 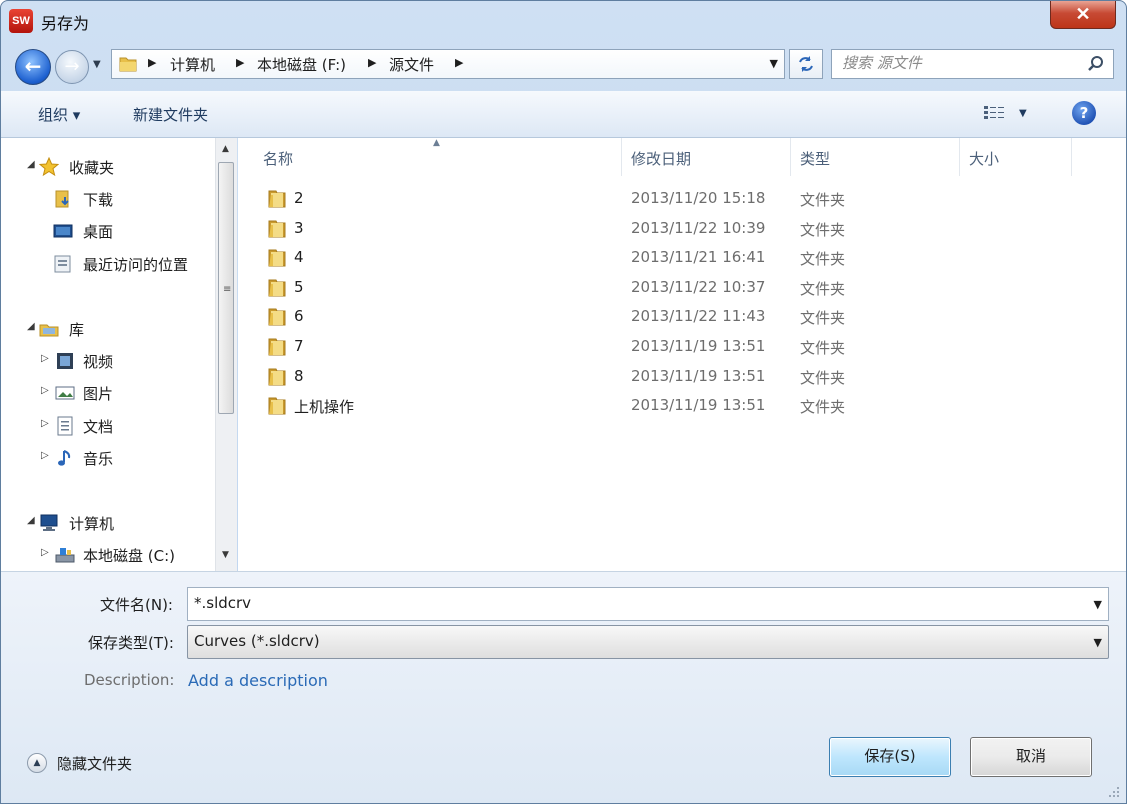 What do you see at coordinates (92, 764) in the screenshot?
I see `hide-folders-button: ▲ 隐藏文件夹` at bounding box center [92, 764].